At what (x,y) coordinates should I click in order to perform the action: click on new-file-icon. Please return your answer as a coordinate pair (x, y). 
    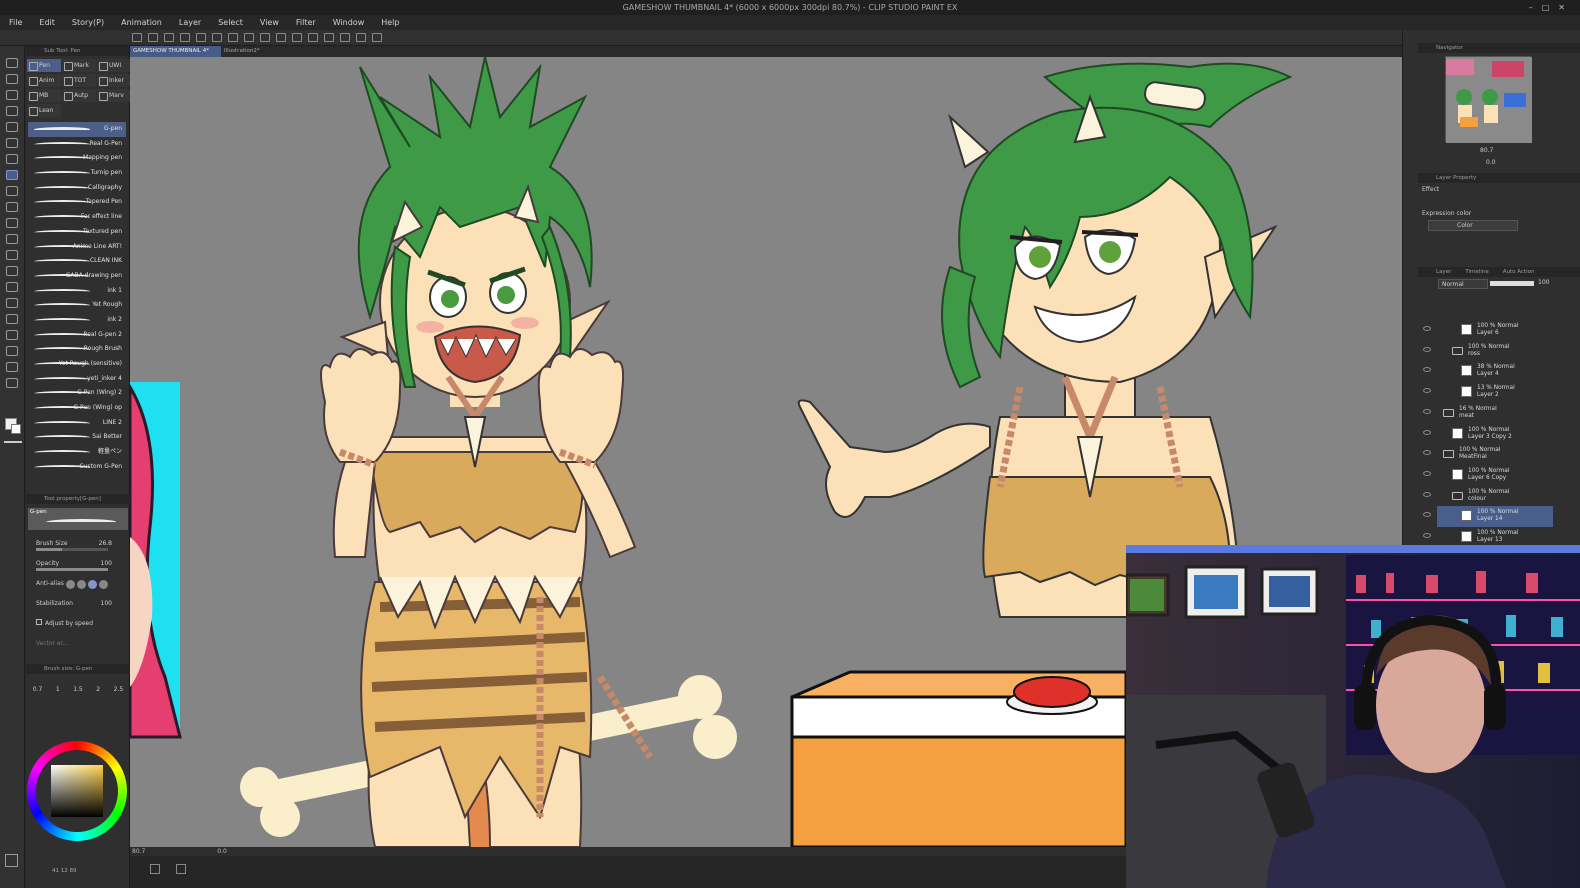
    Looking at the image, I should click on (153, 37).